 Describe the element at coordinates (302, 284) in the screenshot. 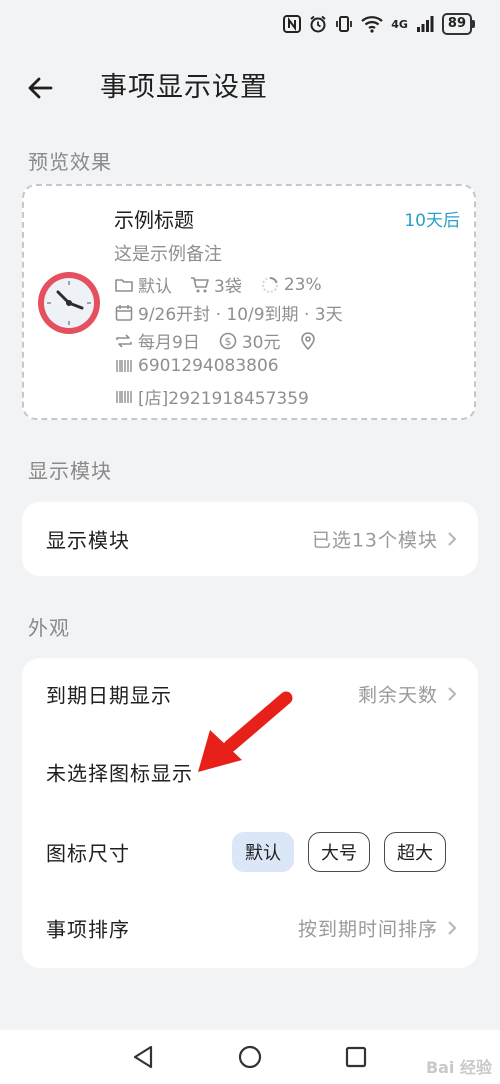

I see `preview-progress: 23%` at that location.